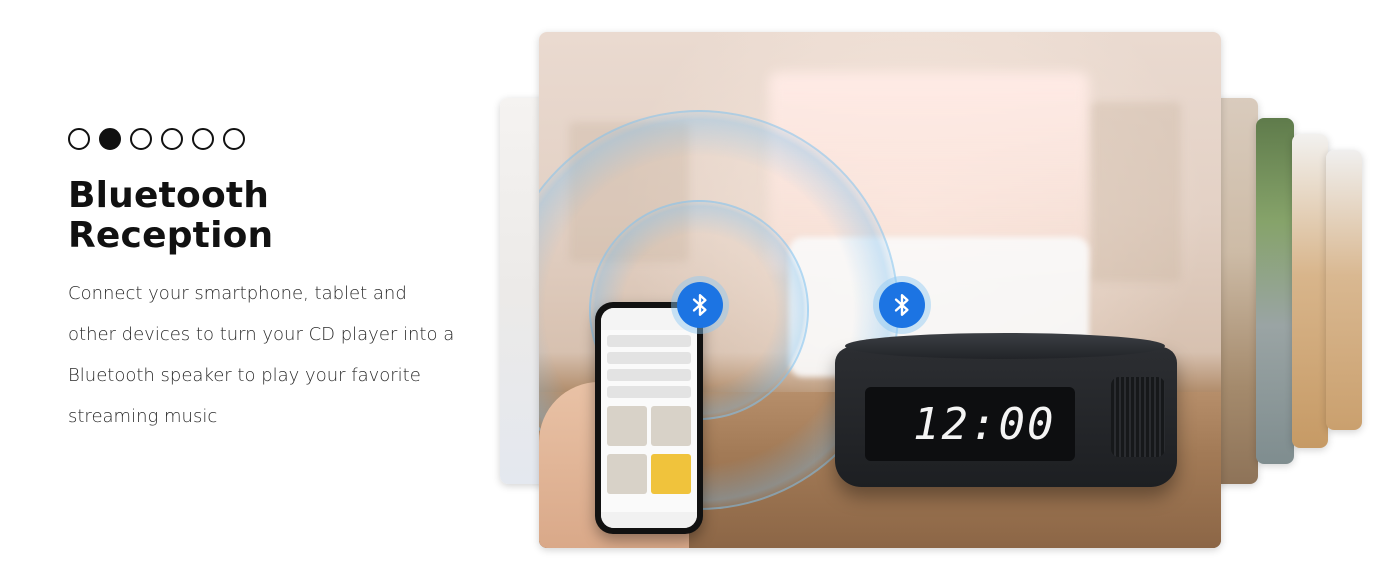  What do you see at coordinates (1138, 417) in the screenshot?
I see `speaker-grille` at bounding box center [1138, 417].